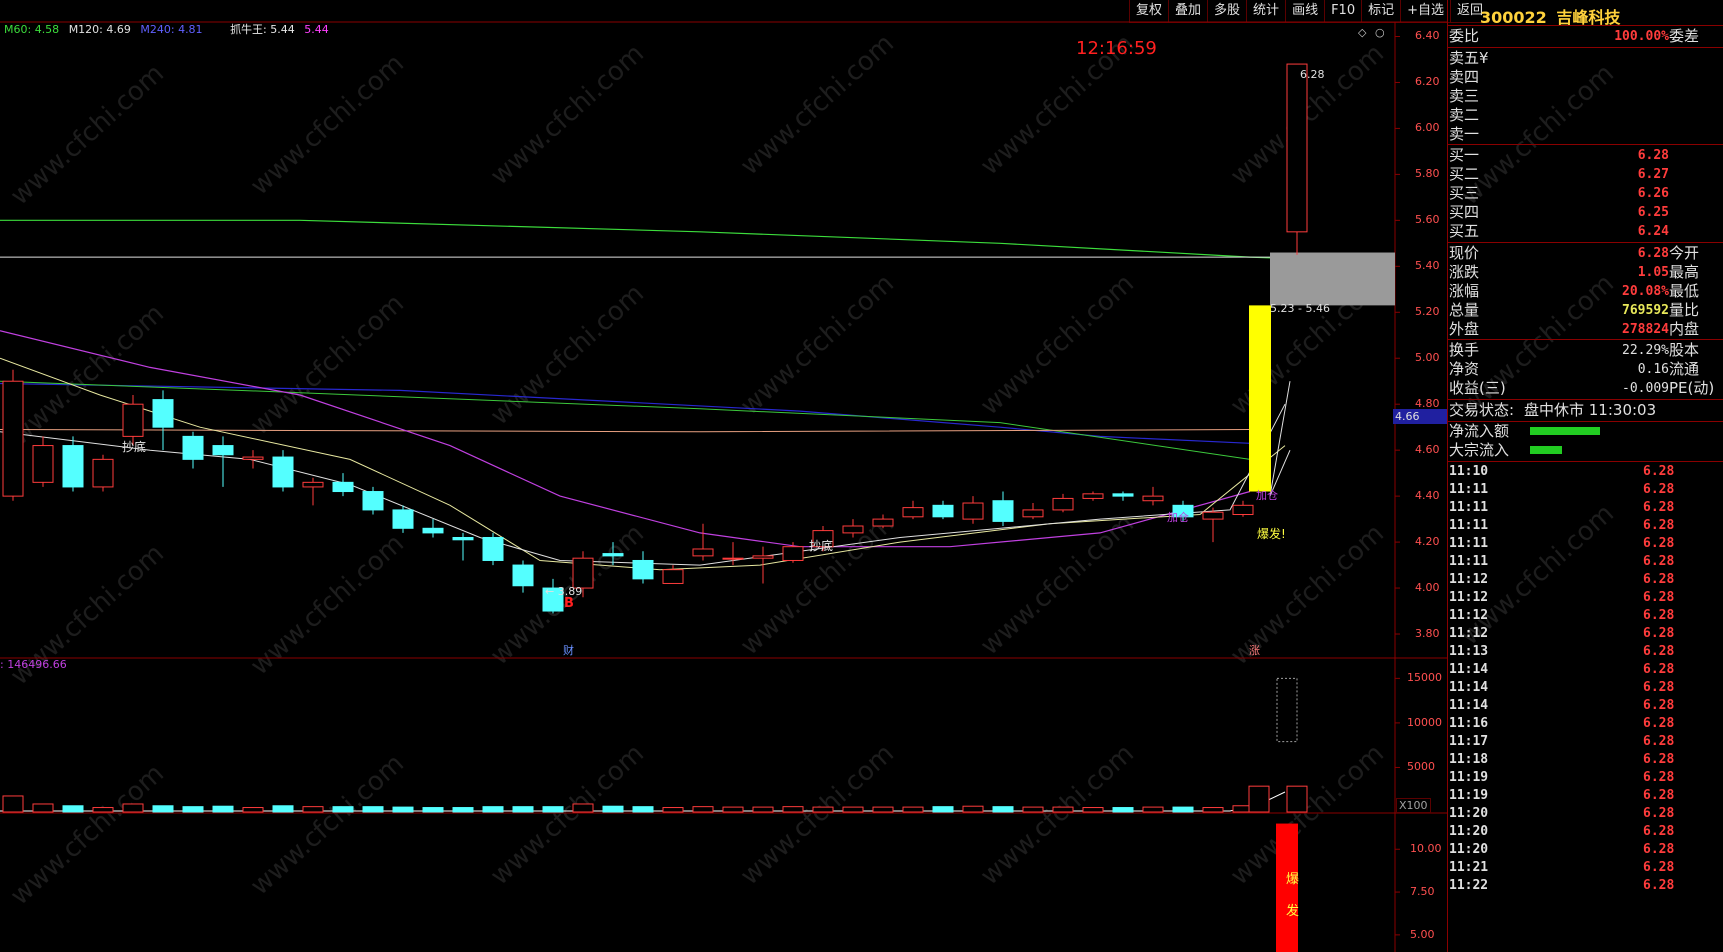  Describe the element at coordinates (1267, 495) in the screenshot. I see `jiacang-label-2: 加仓` at that location.